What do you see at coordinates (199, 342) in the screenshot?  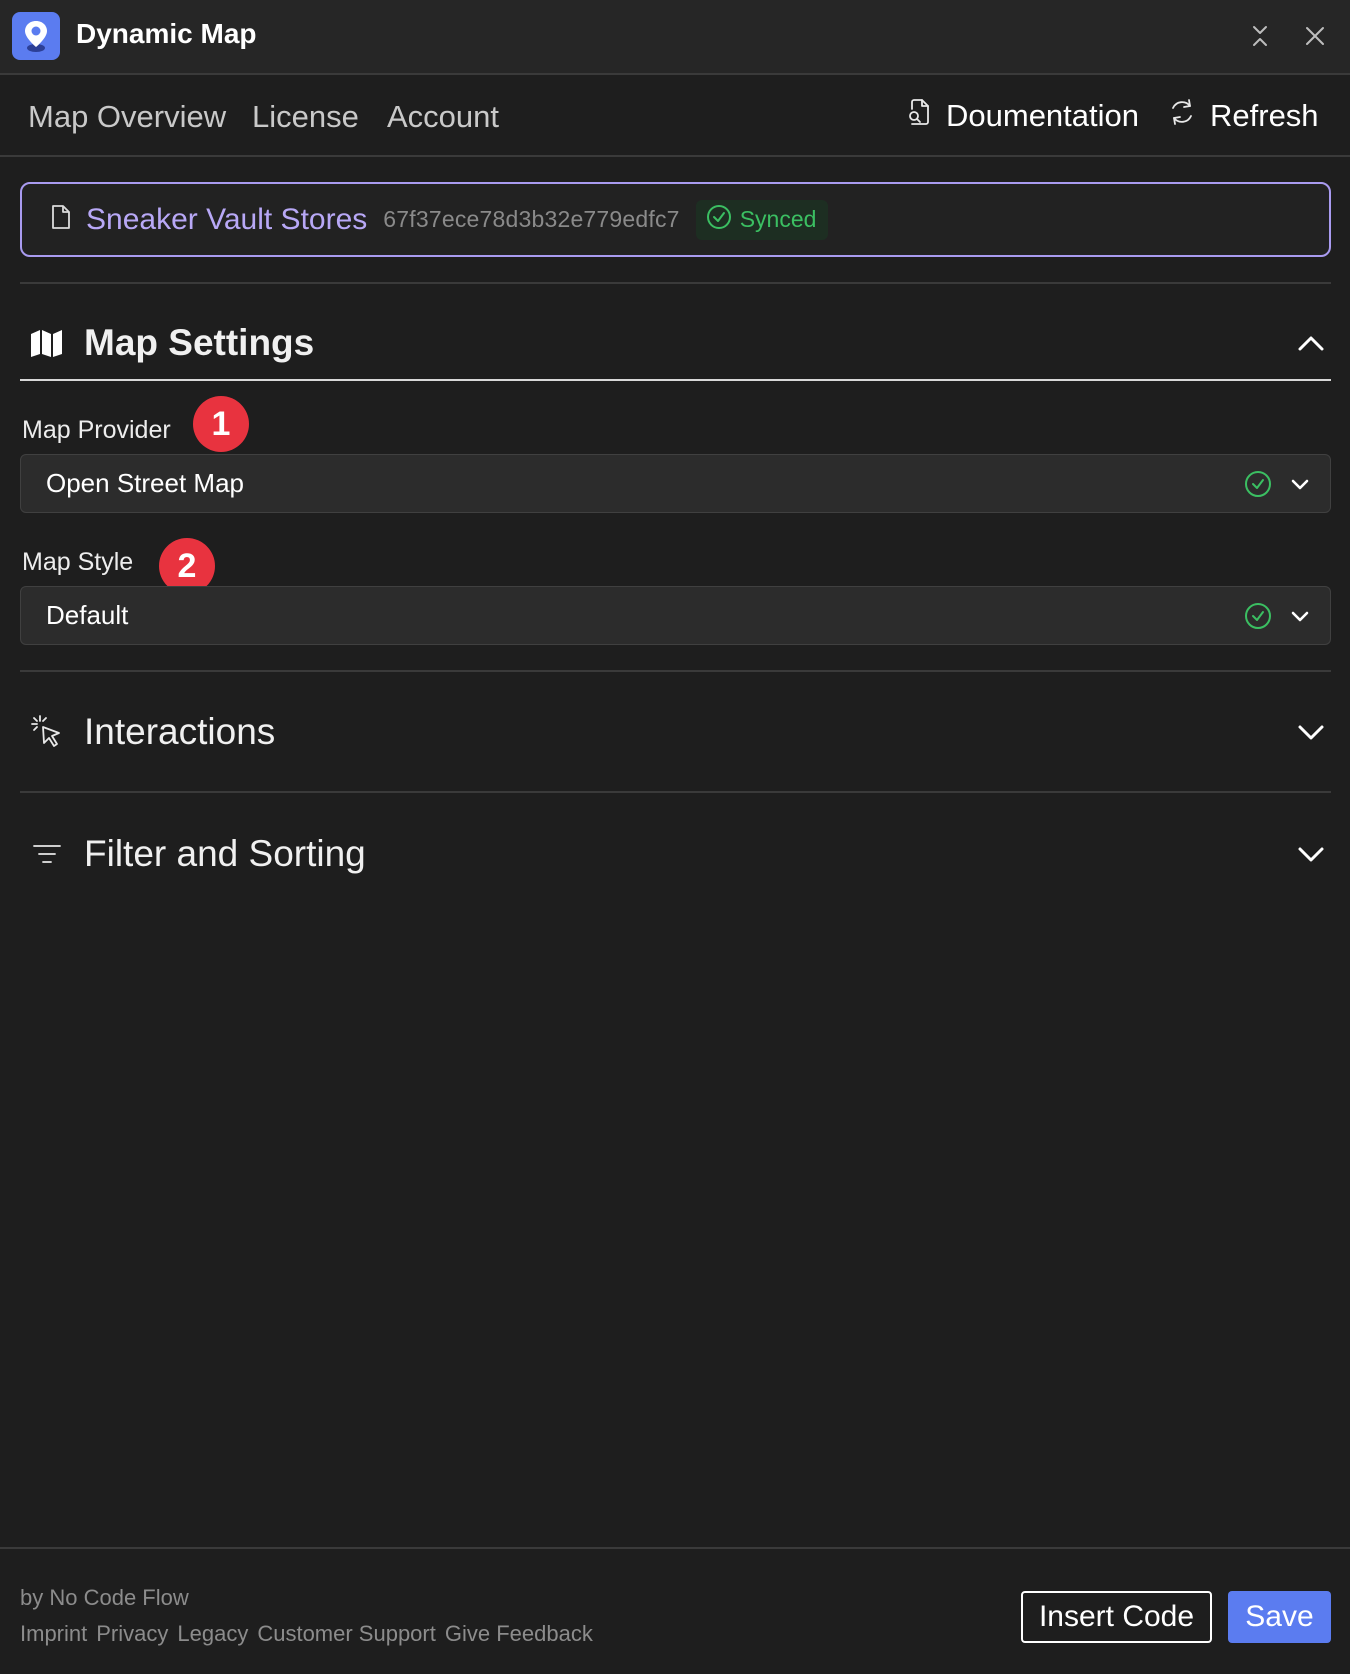 I see `map-settings-title: Map Settings` at bounding box center [199, 342].